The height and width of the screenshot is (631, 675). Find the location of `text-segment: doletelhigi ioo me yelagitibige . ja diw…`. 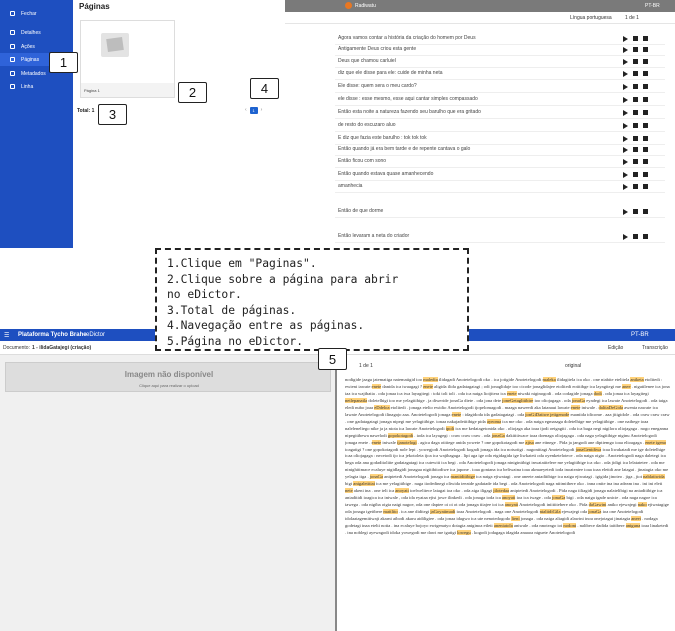

text-segment: doletelhigi ioo me yelagitibige . ja diw… is located at coordinates (435, 400).